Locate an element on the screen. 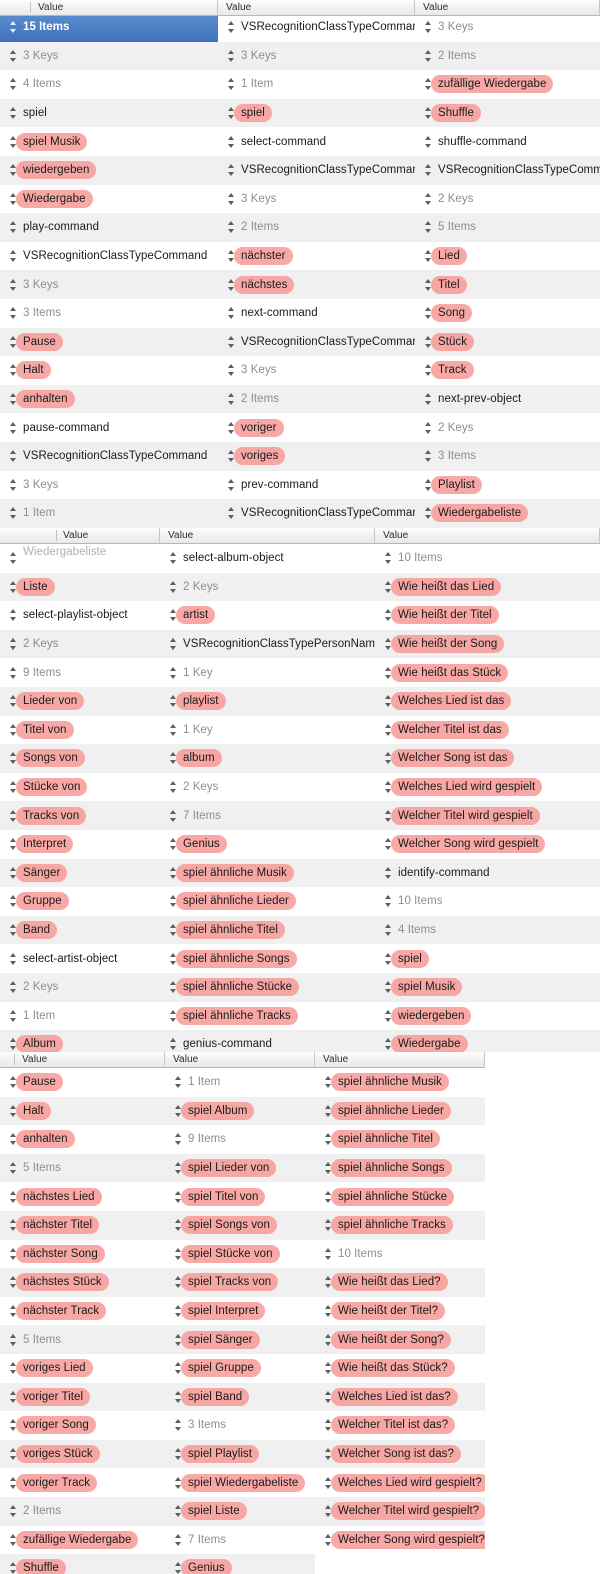 The width and height of the screenshot is (600, 1574). table-row: Genius is located at coordinates (267, 844).